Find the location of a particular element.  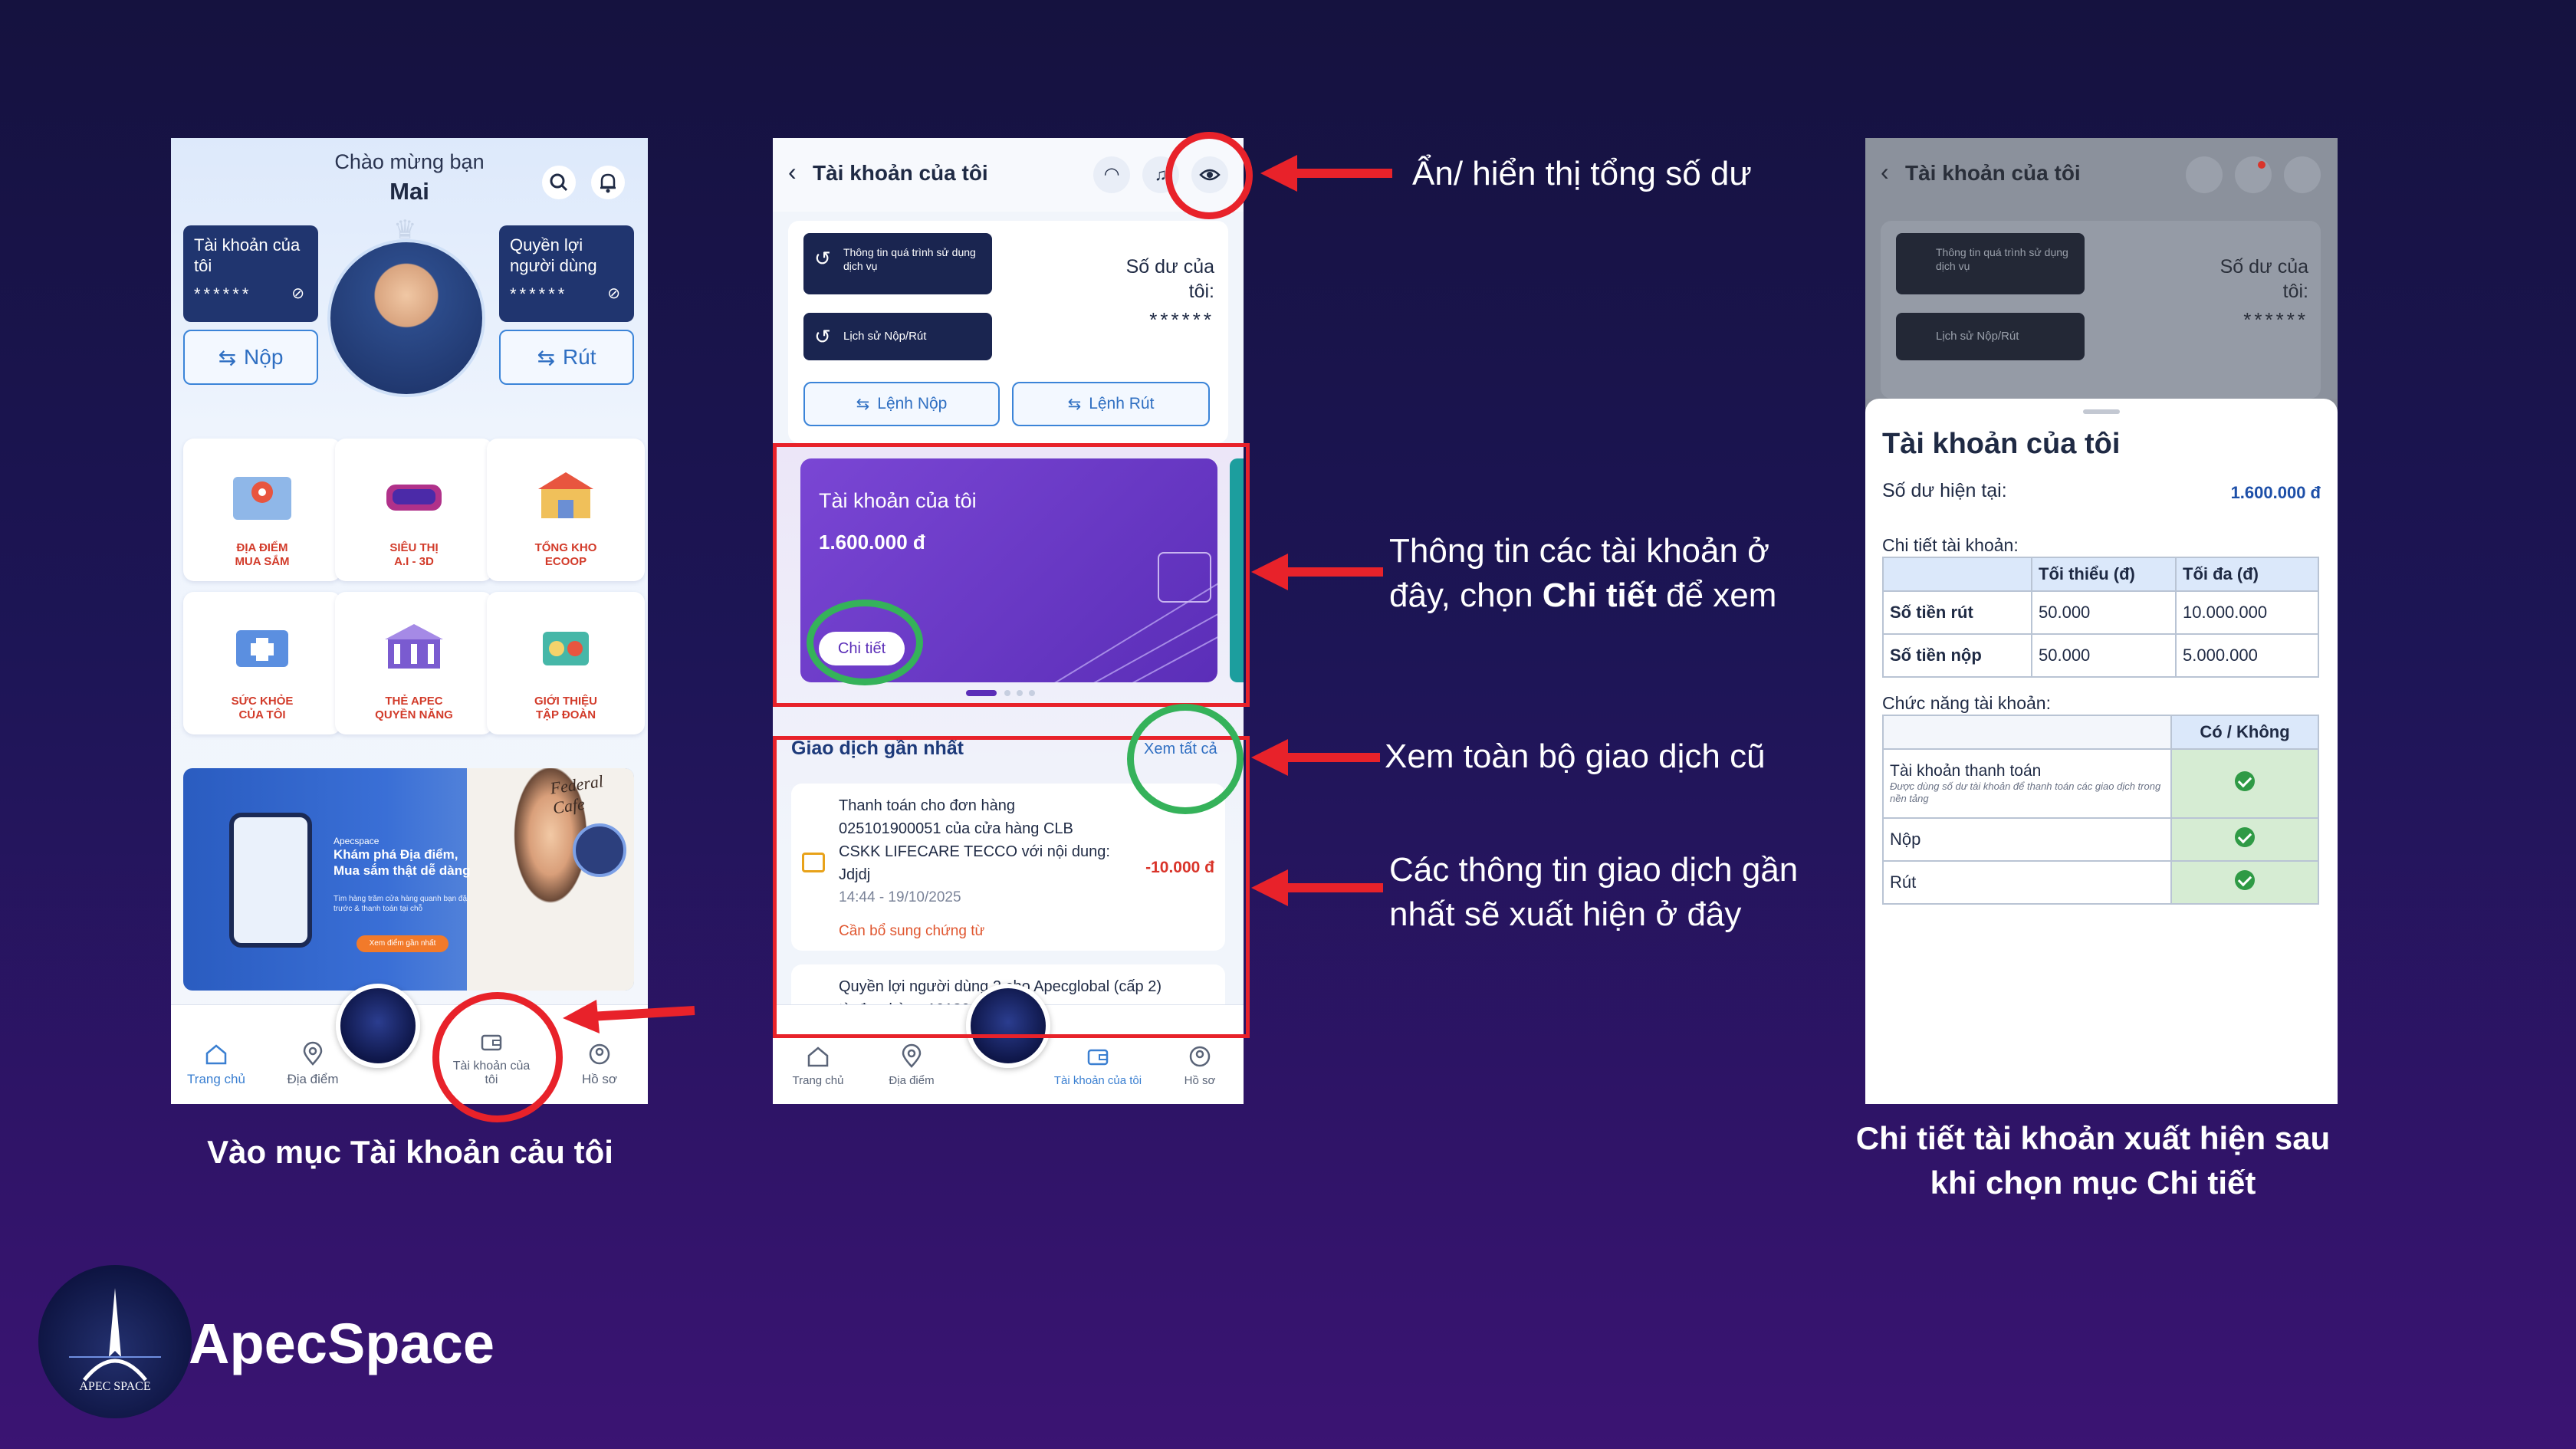

service-history-button: ↺ Thông tin quá trình sử dụng dịch vụ is located at coordinates (898, 264).